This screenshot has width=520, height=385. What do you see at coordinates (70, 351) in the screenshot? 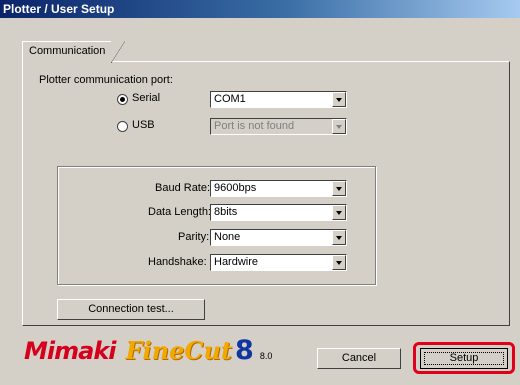
I see `mimaki-brand-mark: Mimaki` at bounding box center [70, 351].